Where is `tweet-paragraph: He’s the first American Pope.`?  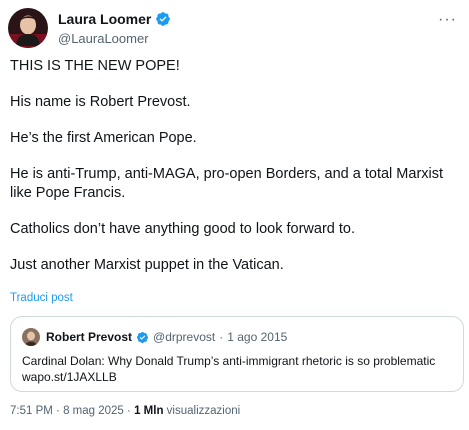 tweet-paragraph: He’s the first American Pope. is located at coordinates (103, 138).